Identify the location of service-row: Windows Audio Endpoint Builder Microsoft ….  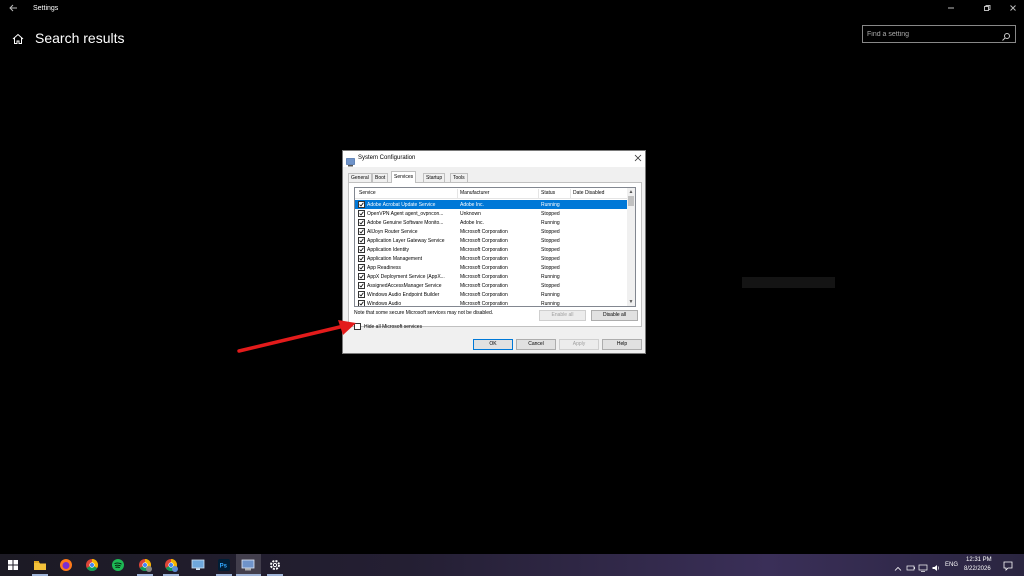
(491, 294).